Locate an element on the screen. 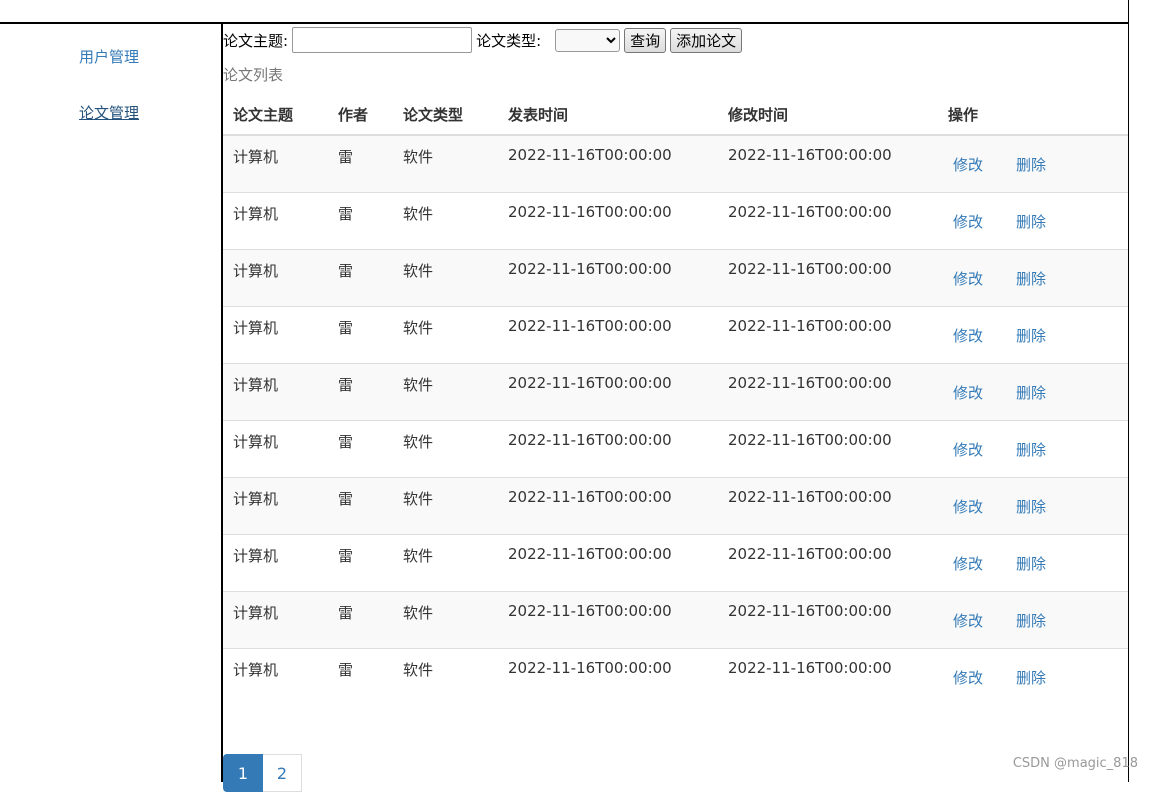  query-button: 查询 is located at coordinates (645, 40).